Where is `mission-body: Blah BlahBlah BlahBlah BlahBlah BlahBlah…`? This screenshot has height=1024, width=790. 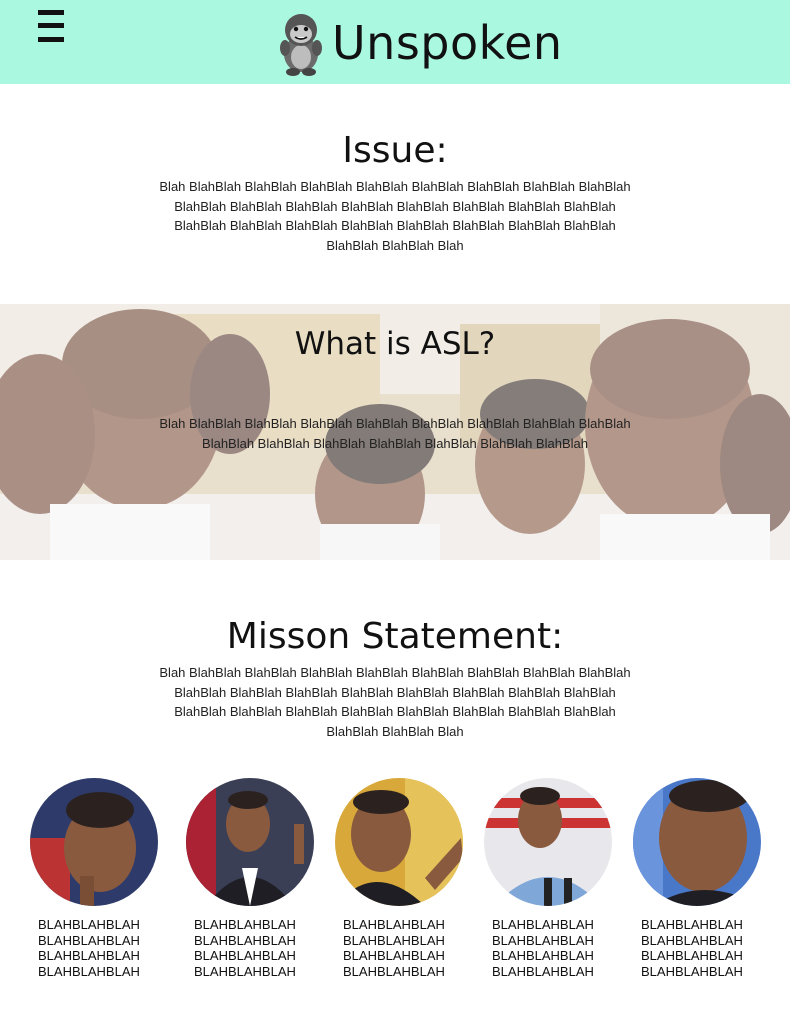
mission-body: Blah BlahBlah BlahBlah BlahBlah BlahBlah… is located at coordinates (395, 702).